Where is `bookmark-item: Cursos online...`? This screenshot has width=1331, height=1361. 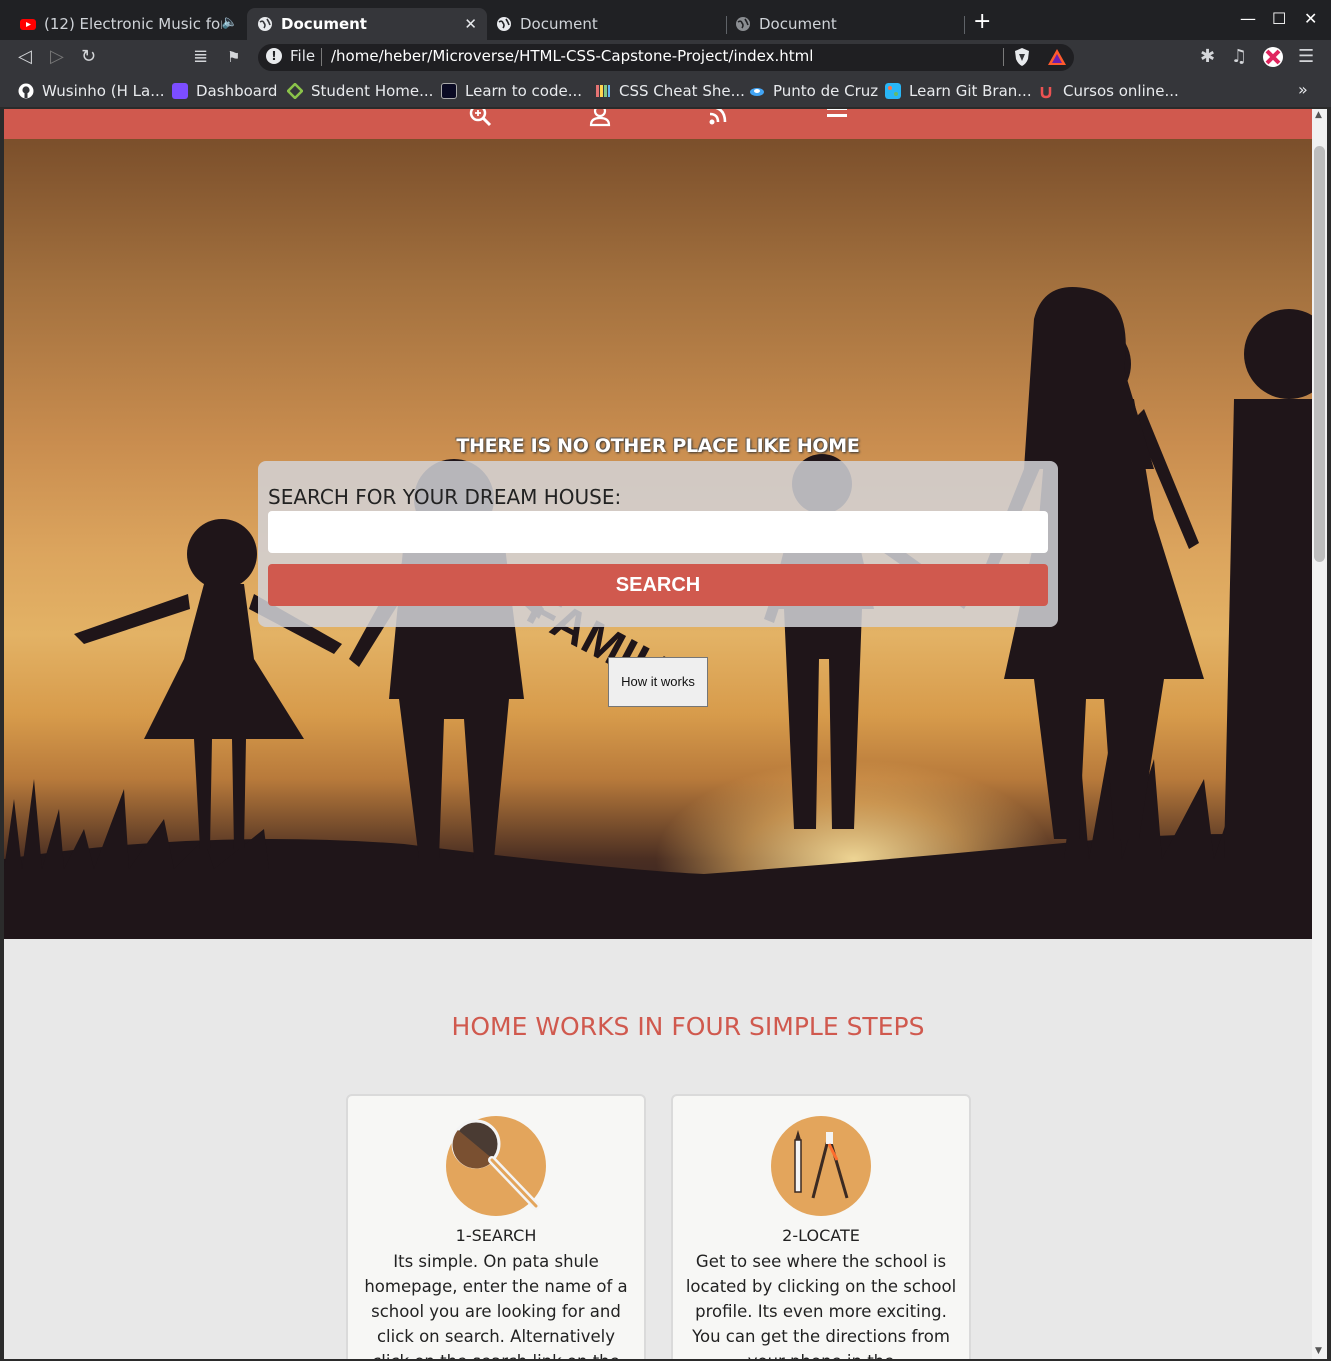 bookmark-item: Cursos online... is located at coordinates (1109, 91).